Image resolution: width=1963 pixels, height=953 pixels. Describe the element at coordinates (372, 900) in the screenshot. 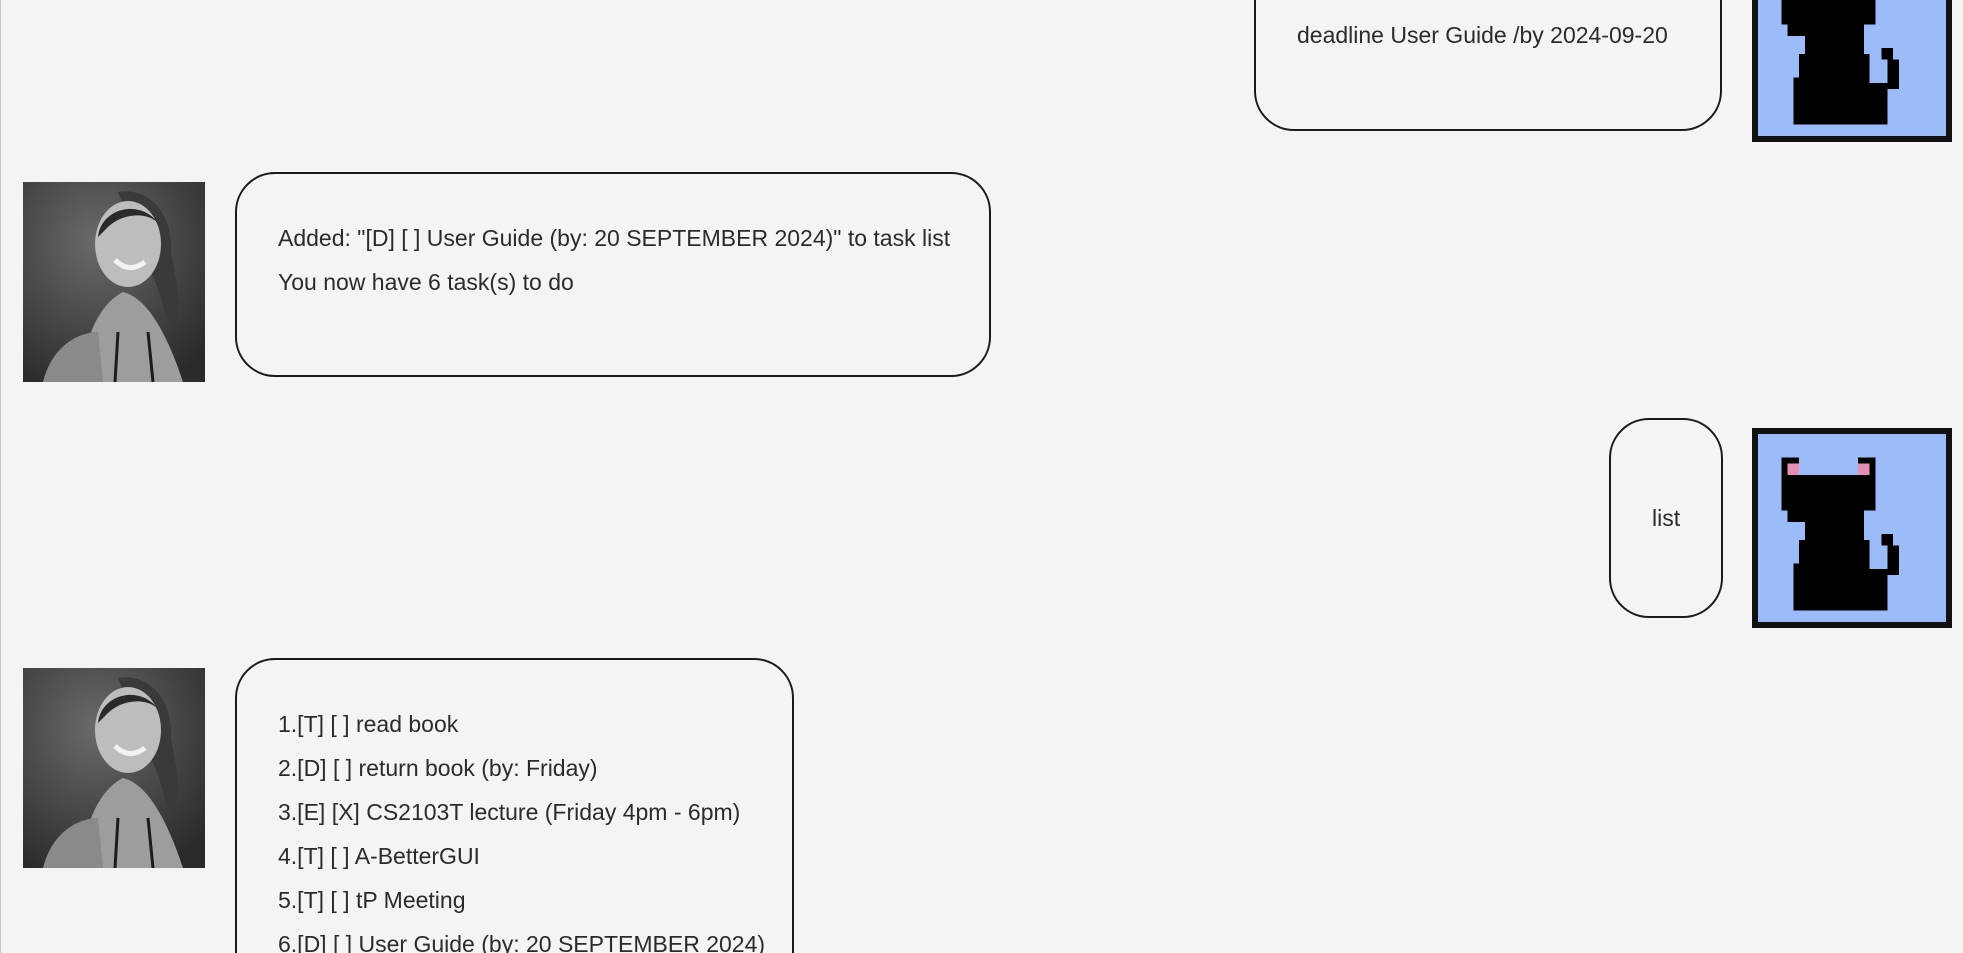

I see `task-list-item: 5.[T] [ ] tP Meeting` at that location.